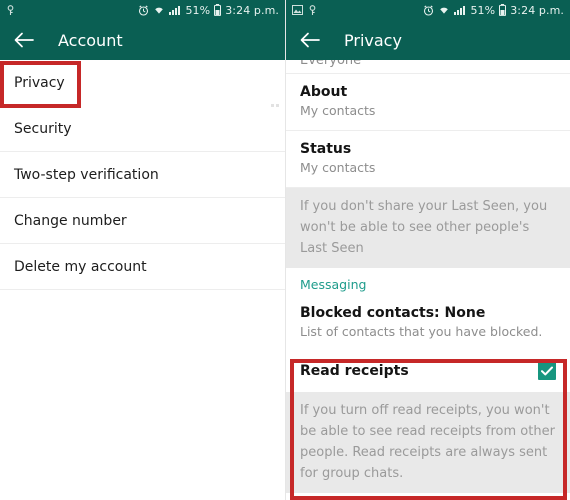 This screenshot has height=500, width=570. I want to click on list-item-two-step-verification: Two-step verification, so click(142, 175).